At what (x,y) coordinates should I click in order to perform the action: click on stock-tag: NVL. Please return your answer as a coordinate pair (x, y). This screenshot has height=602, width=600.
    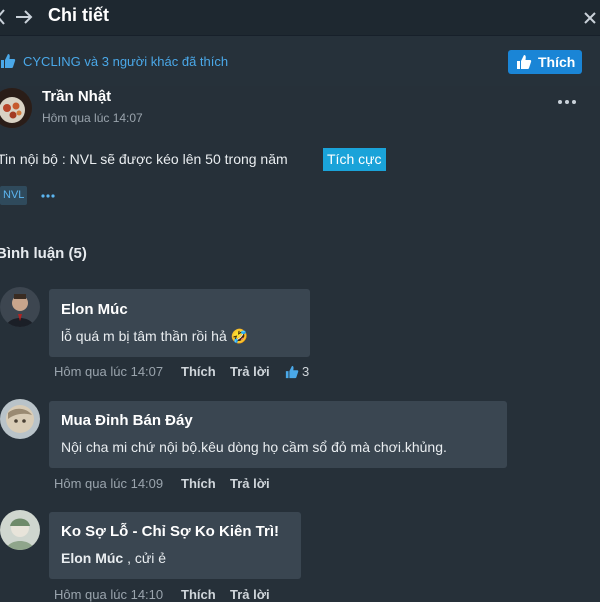
    Looking at the image, I should click on (14, 195).